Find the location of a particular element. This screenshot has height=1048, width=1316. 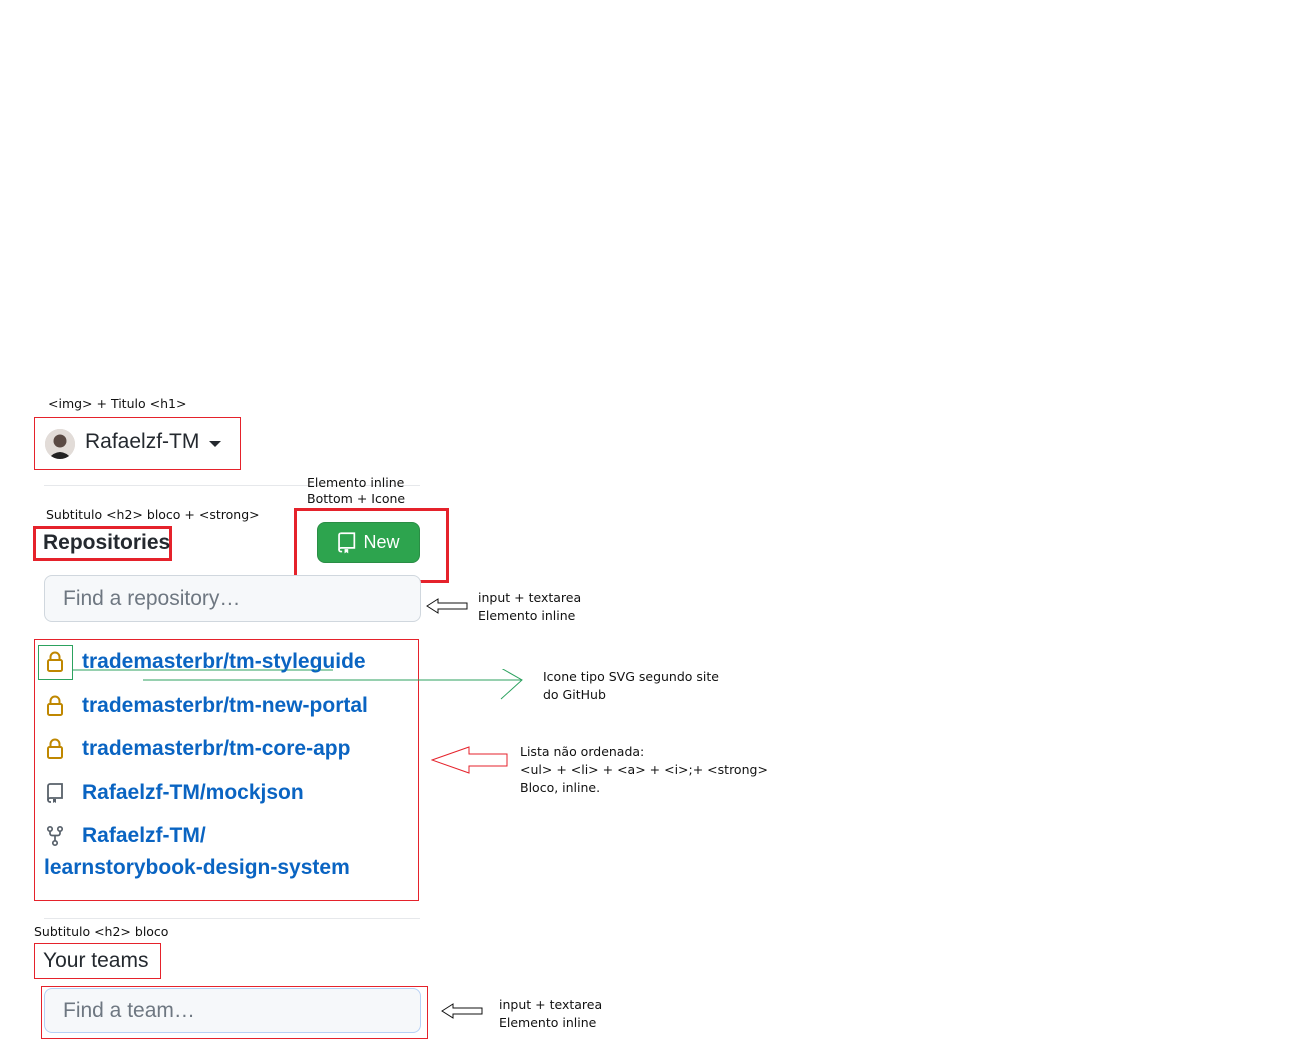

list-annotation-2: <ul> + <li> + <a> + <i>;+ <strong> is located at coordinates (644, 769).